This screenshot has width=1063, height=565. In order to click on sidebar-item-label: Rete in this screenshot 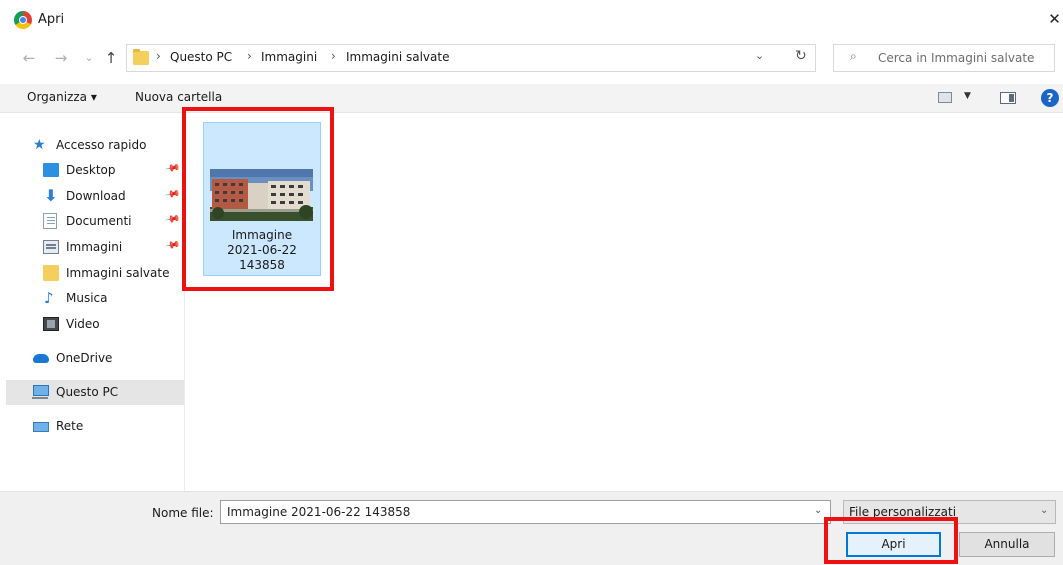, I will do `click(70, 426)`.